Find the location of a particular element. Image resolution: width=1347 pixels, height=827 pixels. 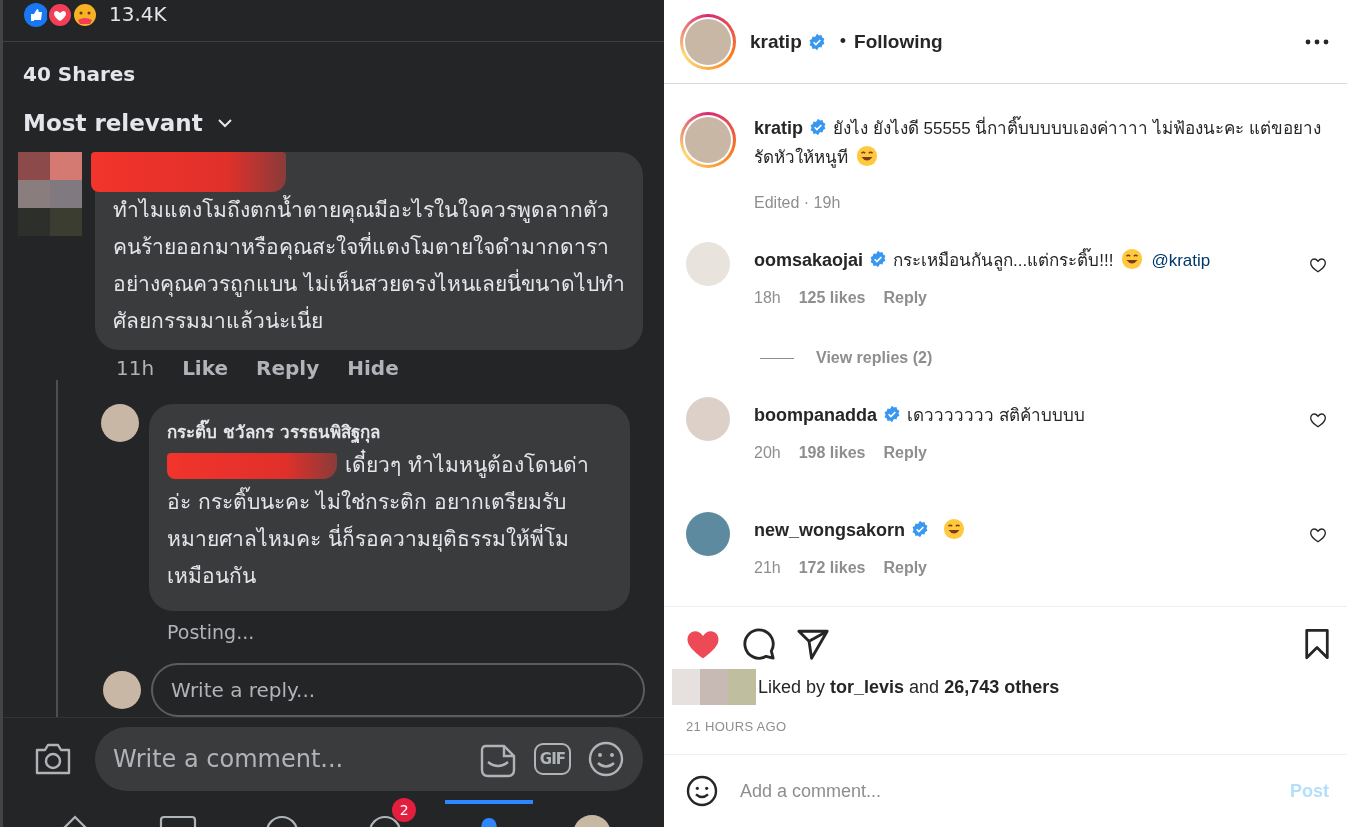

share-icon is located at coordinates (813, 644).